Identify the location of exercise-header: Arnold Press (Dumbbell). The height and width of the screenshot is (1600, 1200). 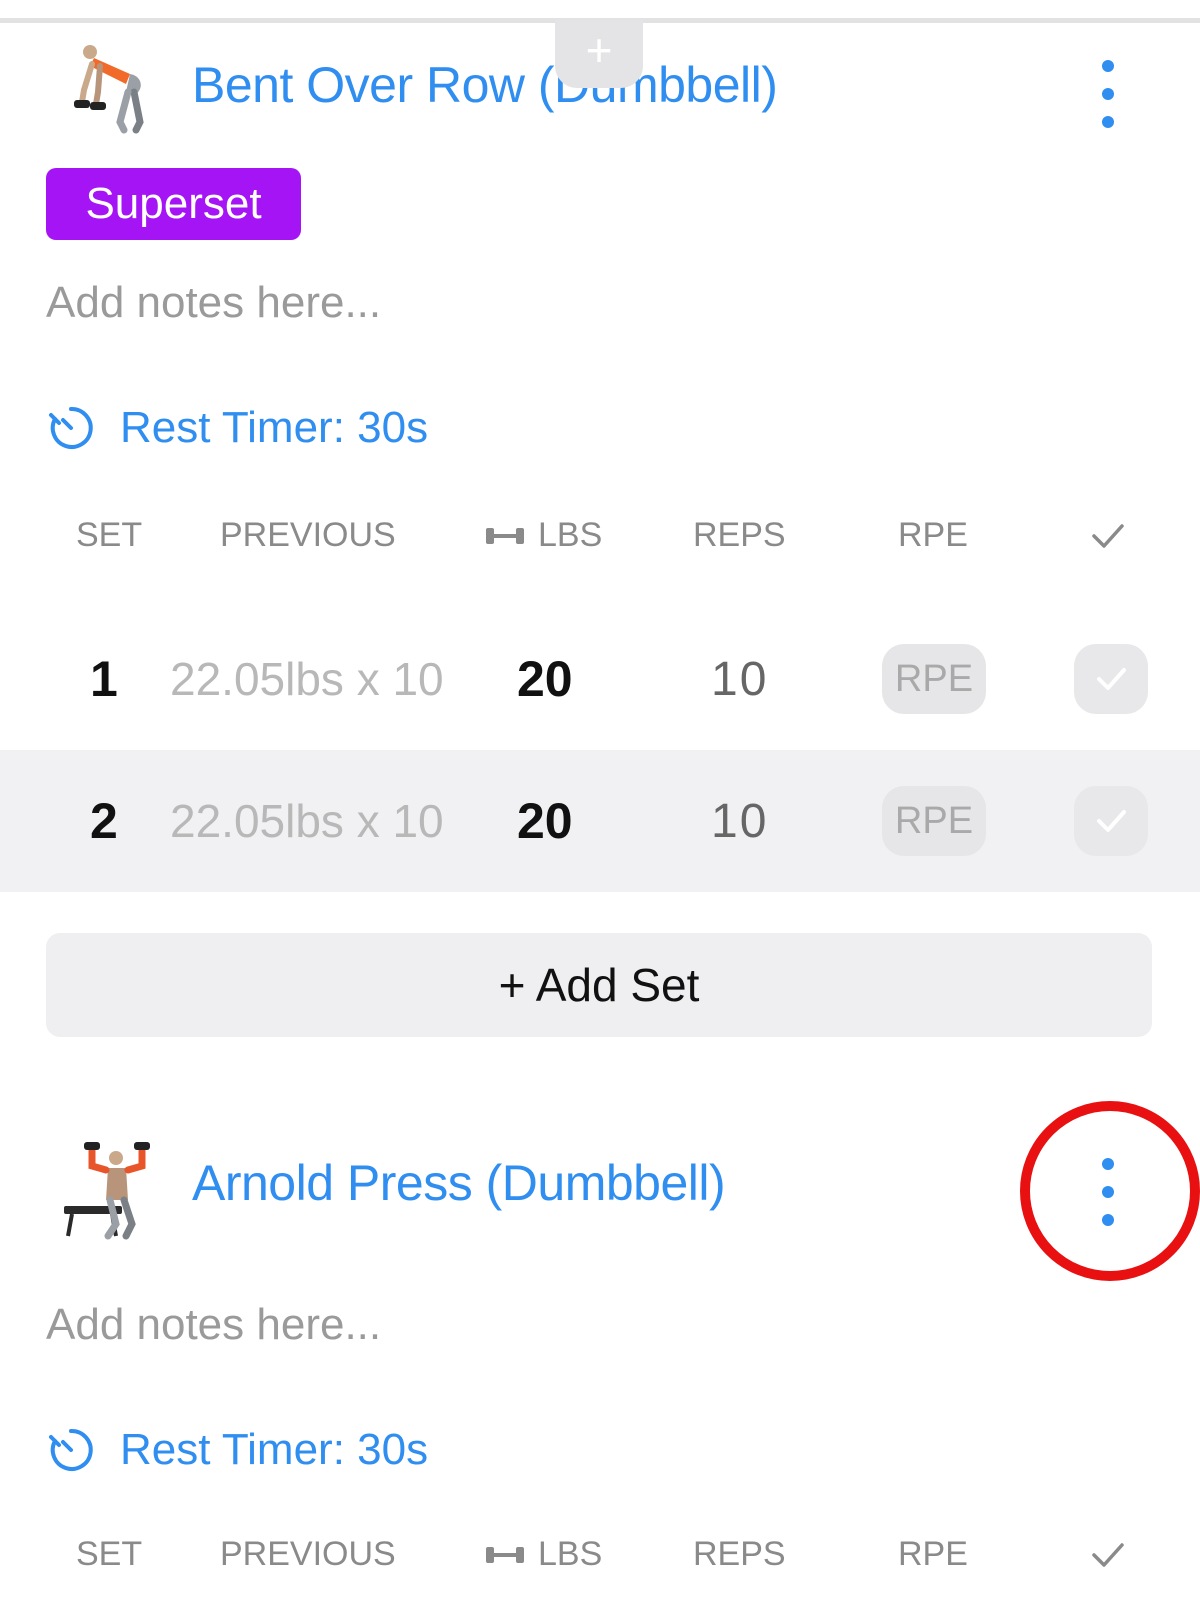
(600, 1188).